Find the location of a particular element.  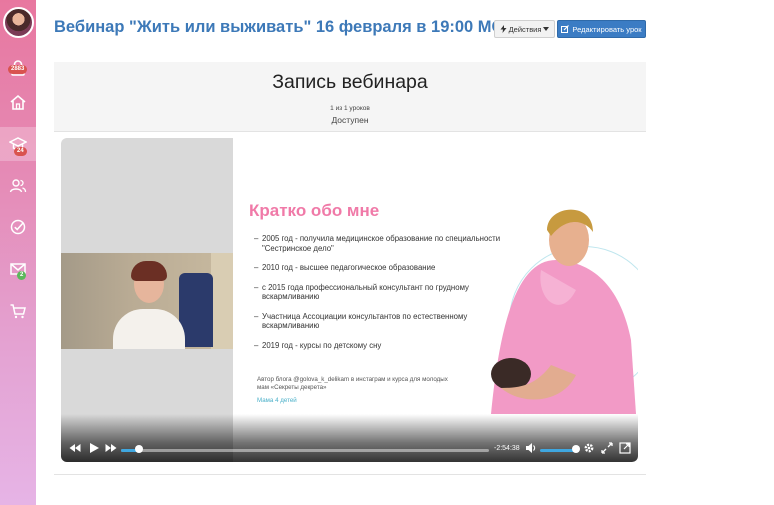

sidebar-badge-lock: 2883 is located at coordinates (18, 69).